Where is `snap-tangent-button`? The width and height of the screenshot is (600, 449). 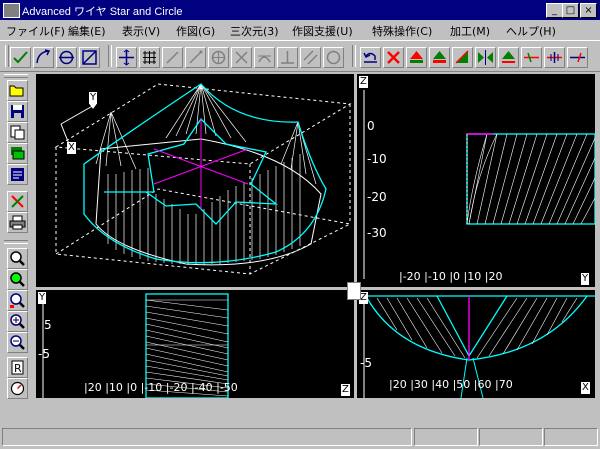 snap-tangent-button is located at coordinates (264, 57).